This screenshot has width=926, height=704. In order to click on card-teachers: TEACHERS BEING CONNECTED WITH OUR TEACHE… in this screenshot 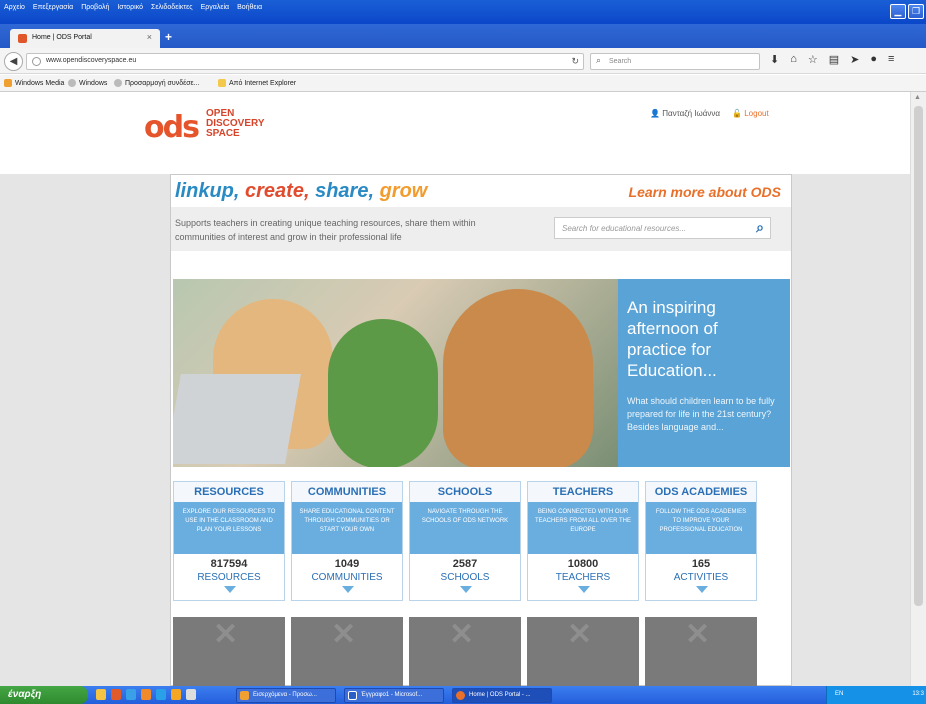, I will do `click(583, 541)`.